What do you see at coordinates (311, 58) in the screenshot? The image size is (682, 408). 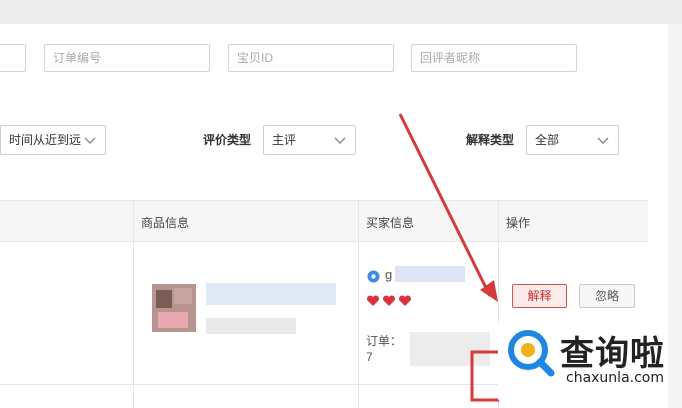 I see `item-id-input: 宝贝ID` at bounding box center [311, 58].